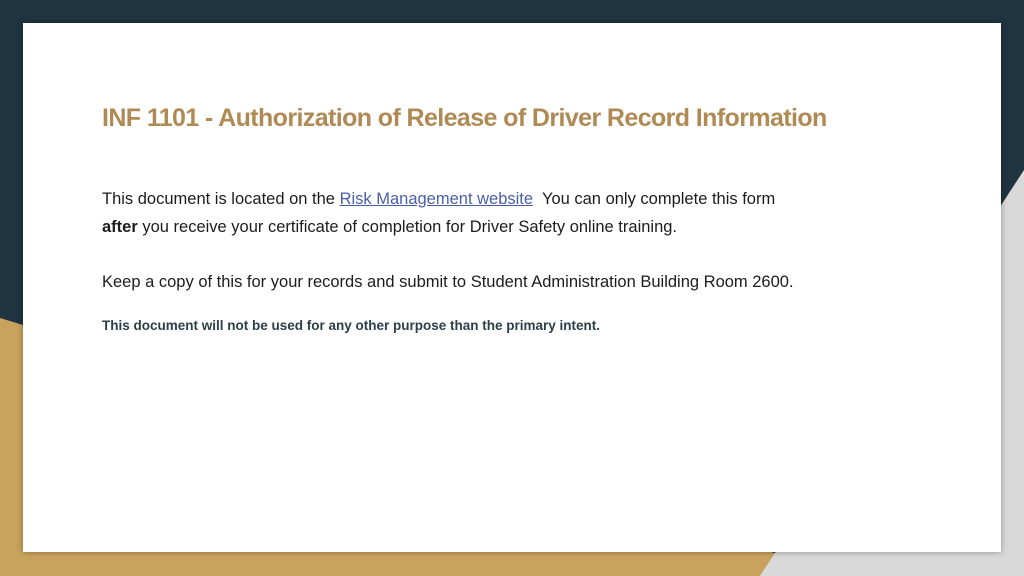  I want to click on location-intro-text: This document is located on the, so click(221, 199).